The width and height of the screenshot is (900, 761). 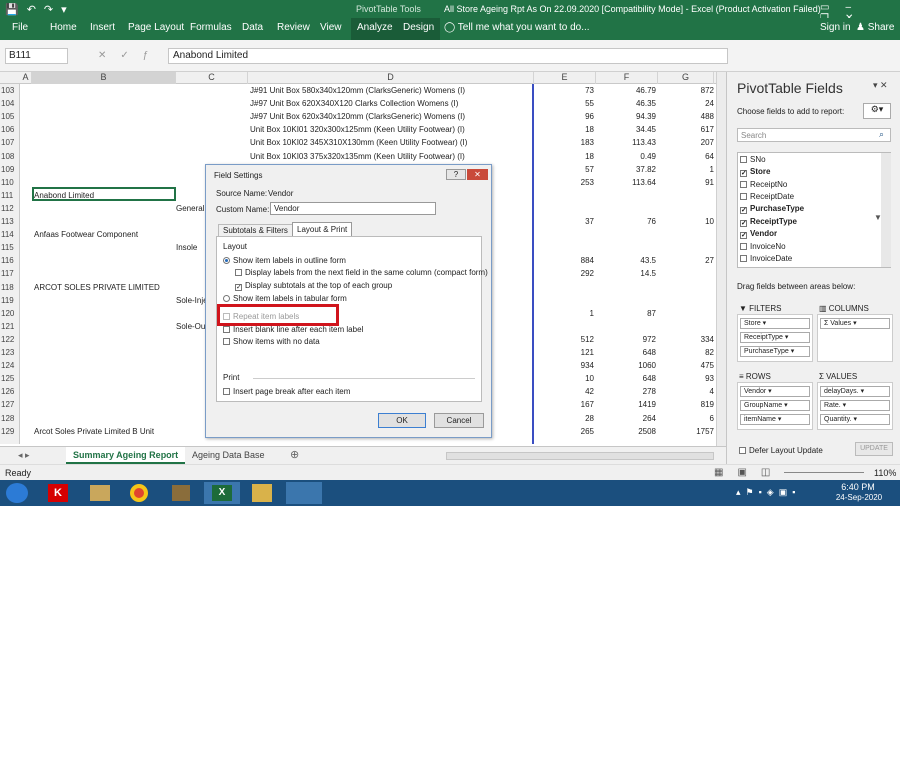 I want to click on row-header: 123, so click(x=10, y=352).